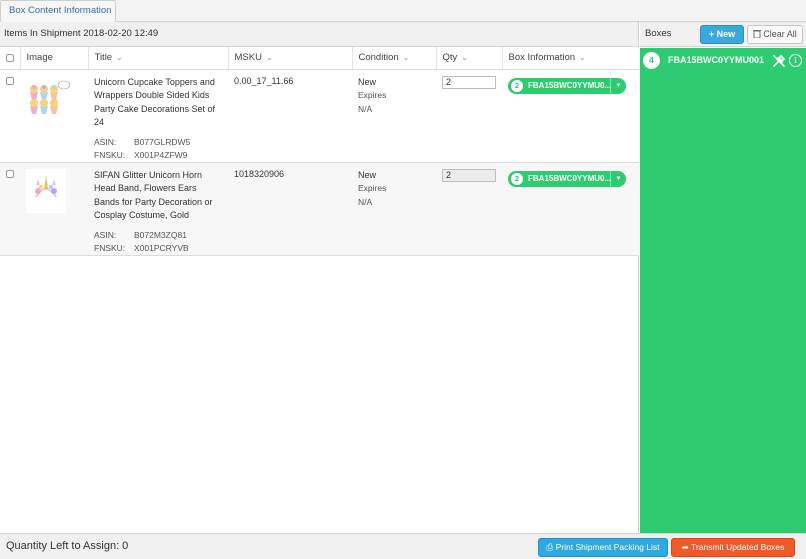  Describe the element at coordinates (46, 190) in the screenshot. I see `product-image-unicorn-headband` at that location.